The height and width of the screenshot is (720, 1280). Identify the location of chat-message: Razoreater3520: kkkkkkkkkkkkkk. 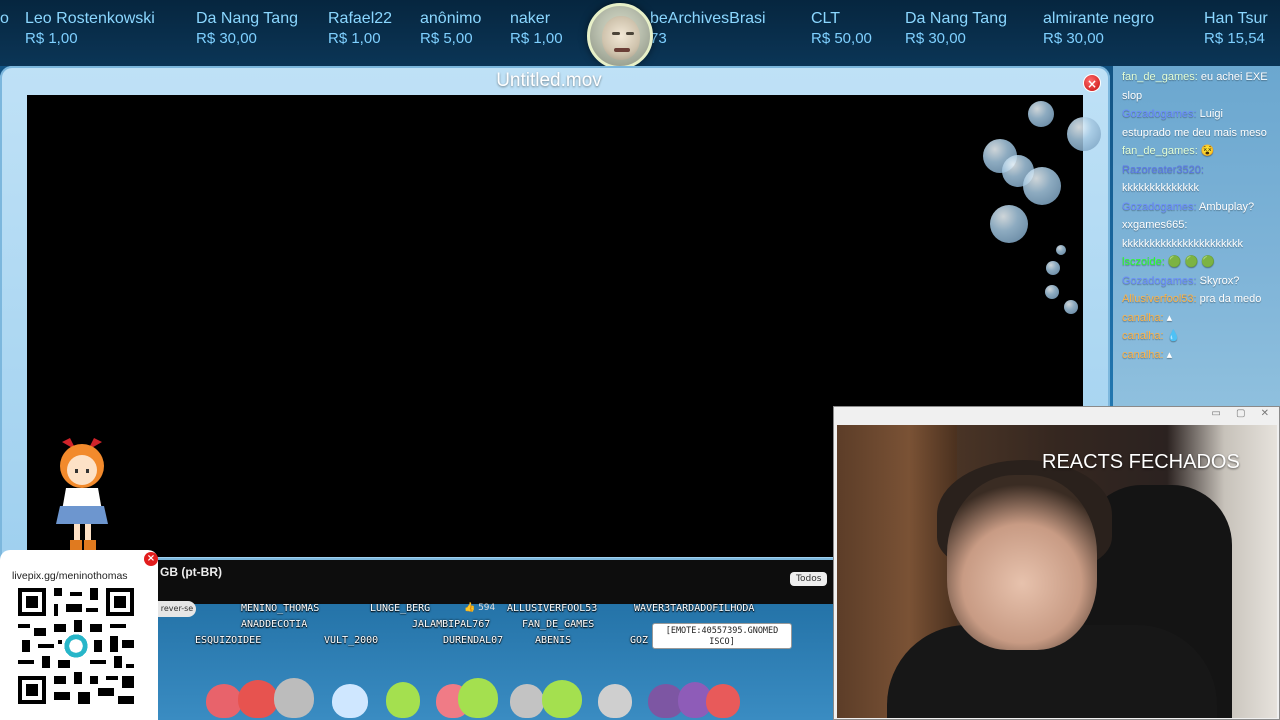
(1198, 179).